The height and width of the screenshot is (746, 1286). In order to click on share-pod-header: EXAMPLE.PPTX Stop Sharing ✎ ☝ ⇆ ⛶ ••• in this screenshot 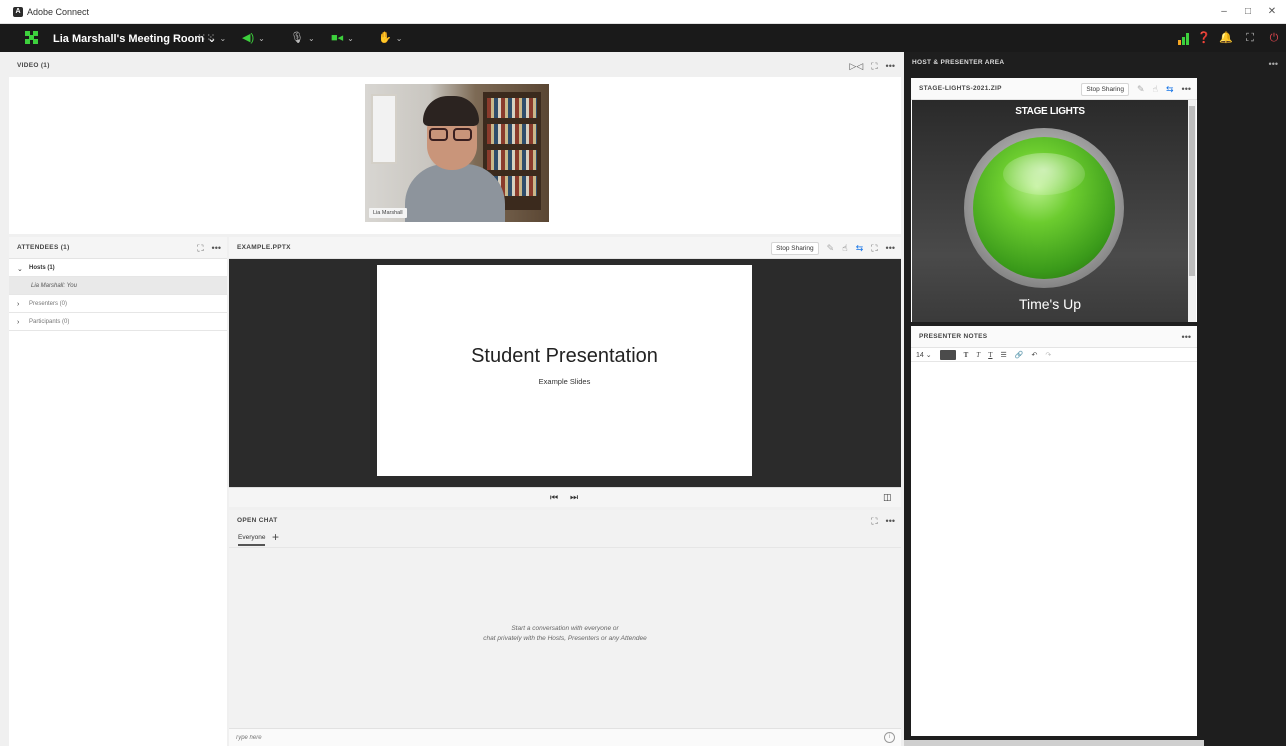, I will do `click(565, 248)`.